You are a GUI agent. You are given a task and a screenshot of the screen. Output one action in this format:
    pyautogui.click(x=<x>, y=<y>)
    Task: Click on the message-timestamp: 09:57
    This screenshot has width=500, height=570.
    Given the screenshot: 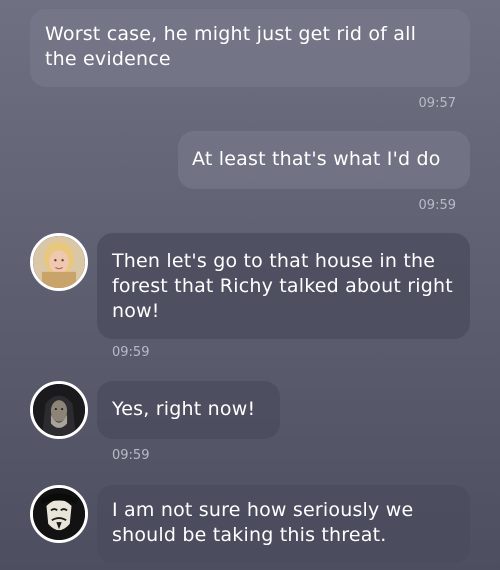 What is the action you would take?
    pyautogui.click(x=437, y=103)
    